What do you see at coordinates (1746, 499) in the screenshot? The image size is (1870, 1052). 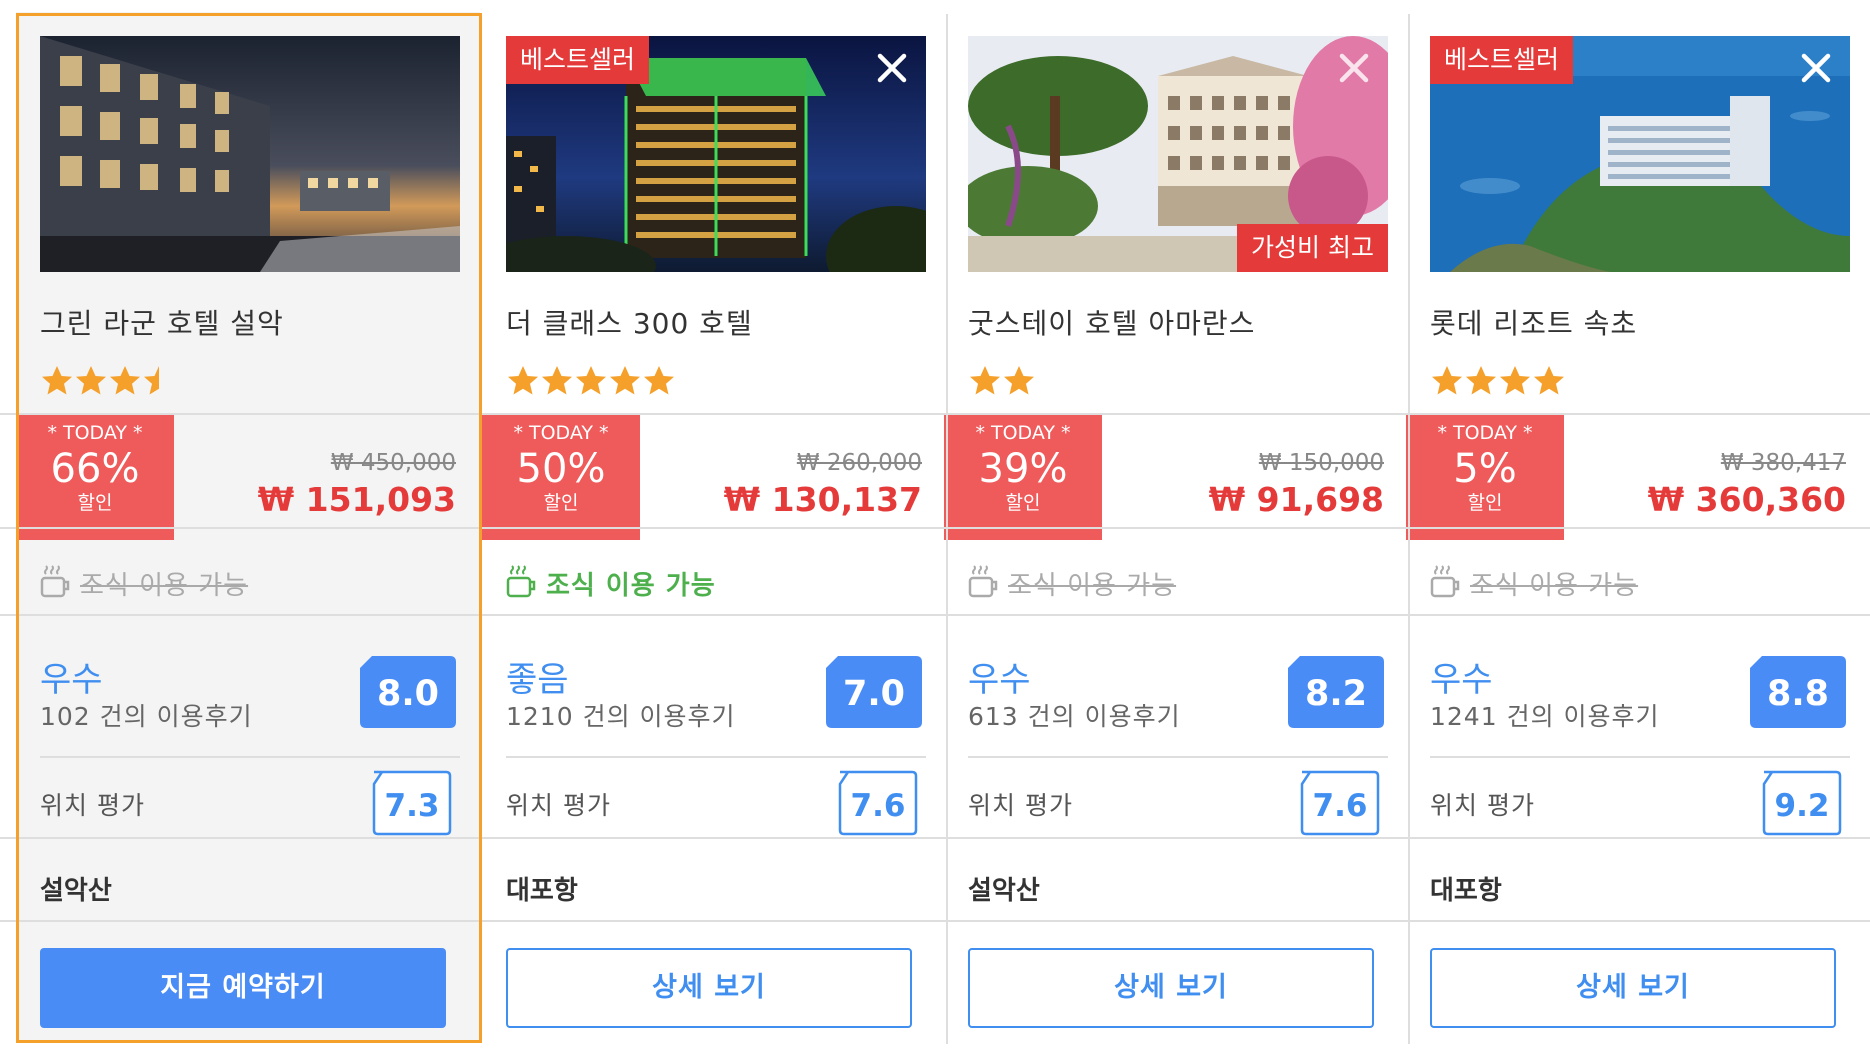 I see `sale-price: ₩ 360,360` at bounding box center [1746, 499].